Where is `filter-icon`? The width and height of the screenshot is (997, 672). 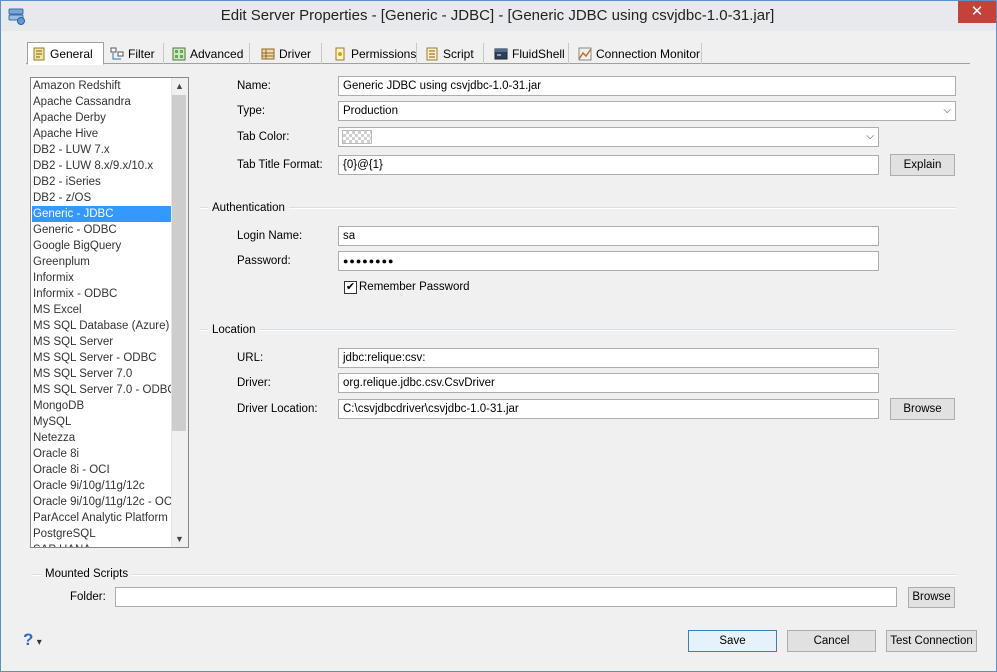
filter-icon is located at coordinates (117, 53).